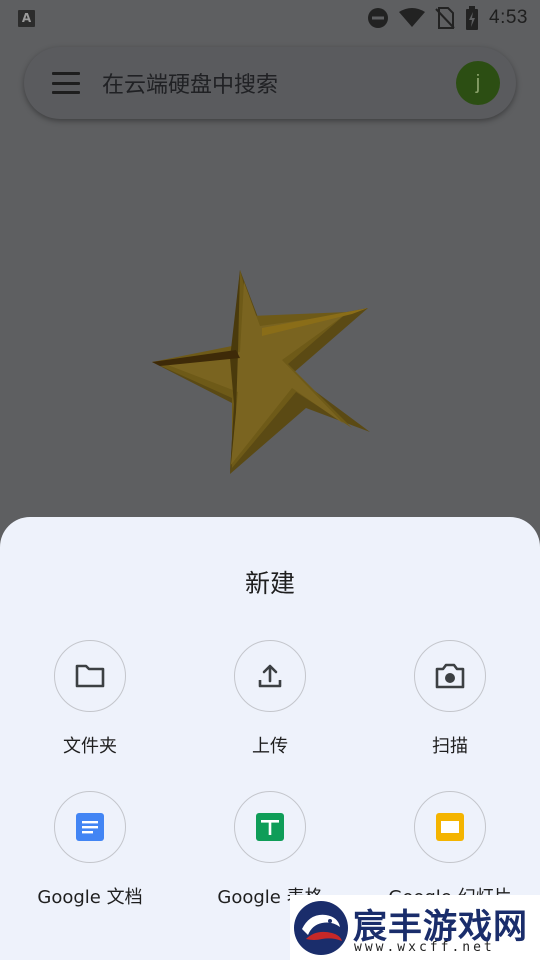 Image resolution: width=540 pixels, height=960 pixels. Describe the element at coordinates (261, 372) in the screenshot. I see `empty-state-star-illustration` at that location.